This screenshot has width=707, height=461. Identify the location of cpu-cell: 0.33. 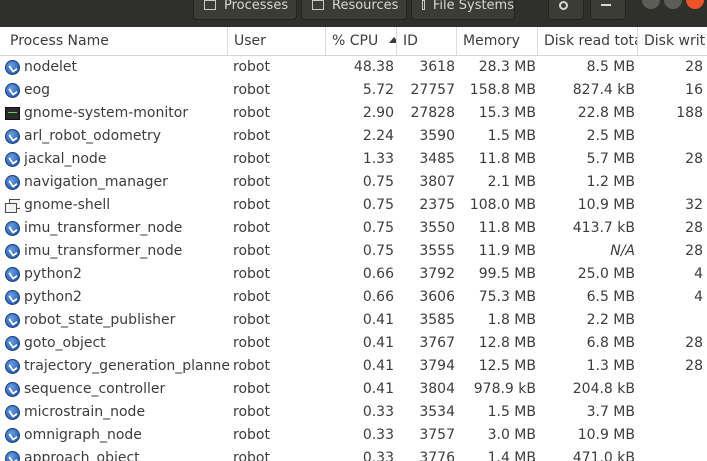
(378, 412).